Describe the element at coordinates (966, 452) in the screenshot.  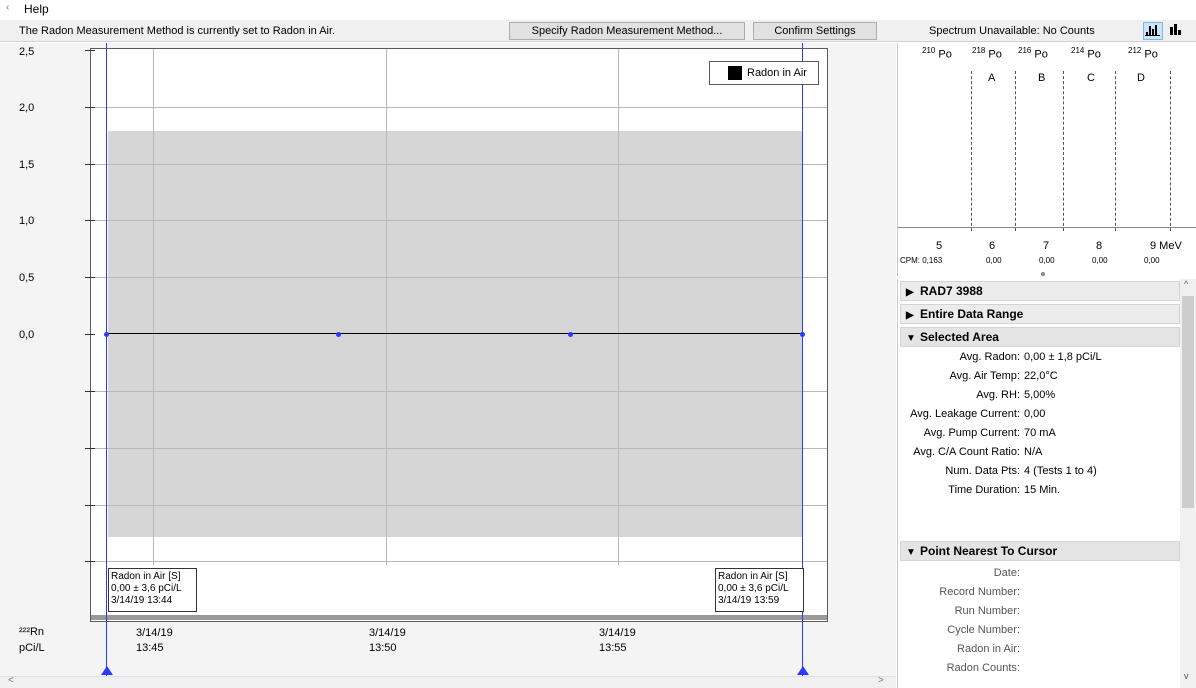
I see `stat-label: Avg. C/A Count Ratio:` at that location.